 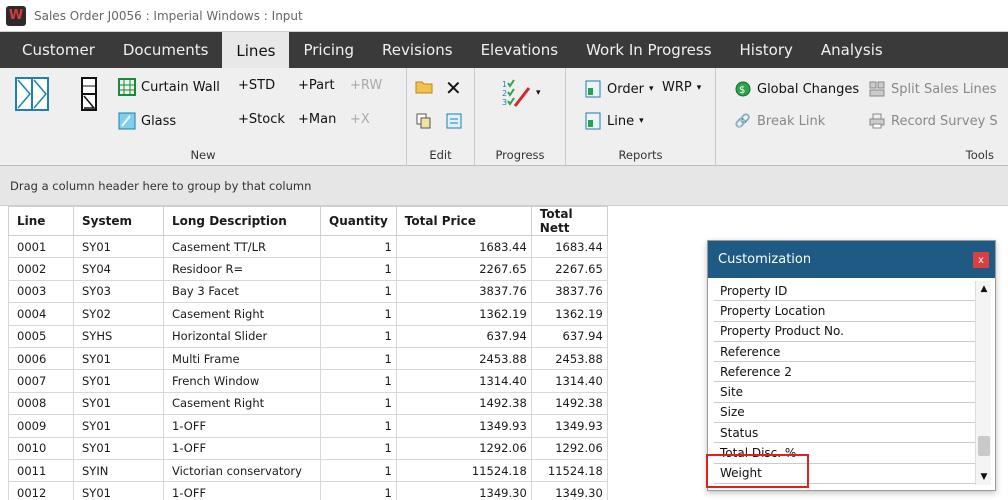 I want to click on customization-item: Reference 2, so click(x=844, y=372).